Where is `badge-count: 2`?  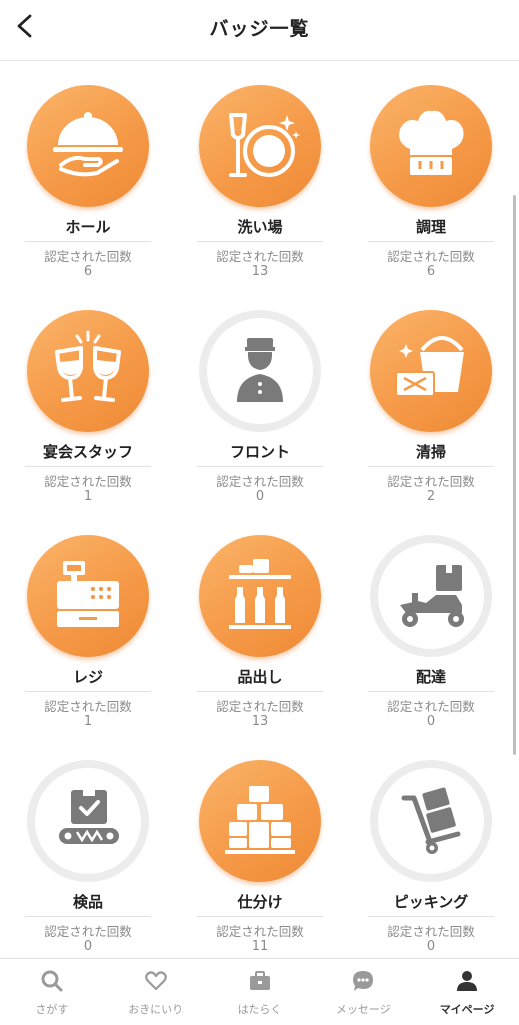
badge-count: 2 is located at coordinates (431, 496).